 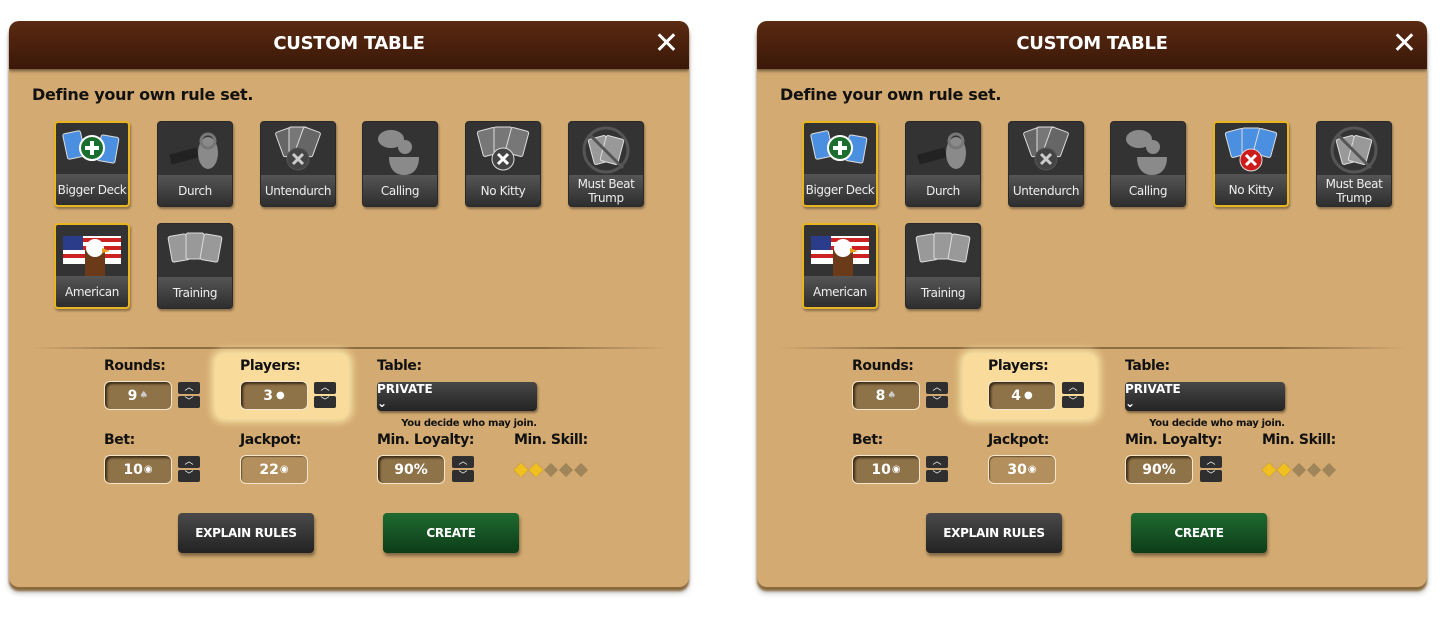 What do you see at coordinates (1022, 395) in the screenshot?
I see `players-field: 4 ●` at bounding box center [1022, 395].